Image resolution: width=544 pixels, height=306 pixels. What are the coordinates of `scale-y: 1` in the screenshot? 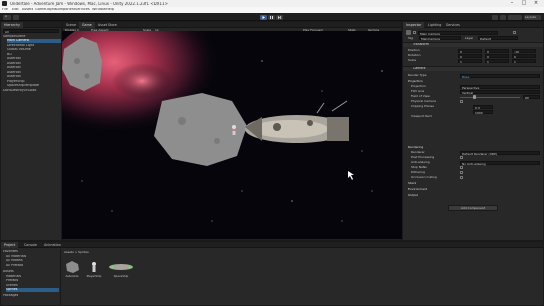 It's located at (488, 61).